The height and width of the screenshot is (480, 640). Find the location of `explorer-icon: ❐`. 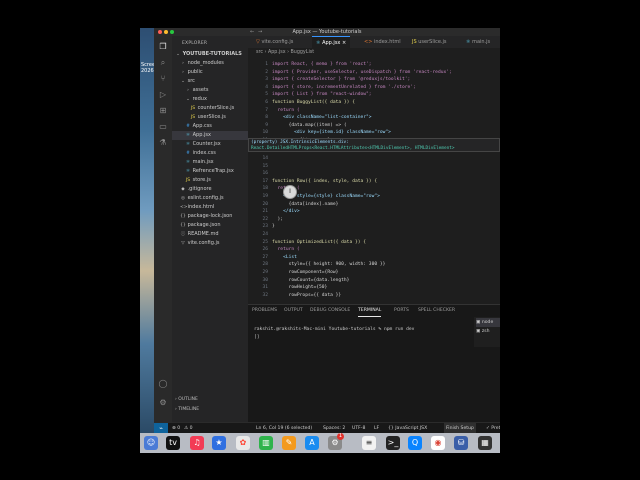

explorer-icon: ❐ is located at coordinates (163, 47).